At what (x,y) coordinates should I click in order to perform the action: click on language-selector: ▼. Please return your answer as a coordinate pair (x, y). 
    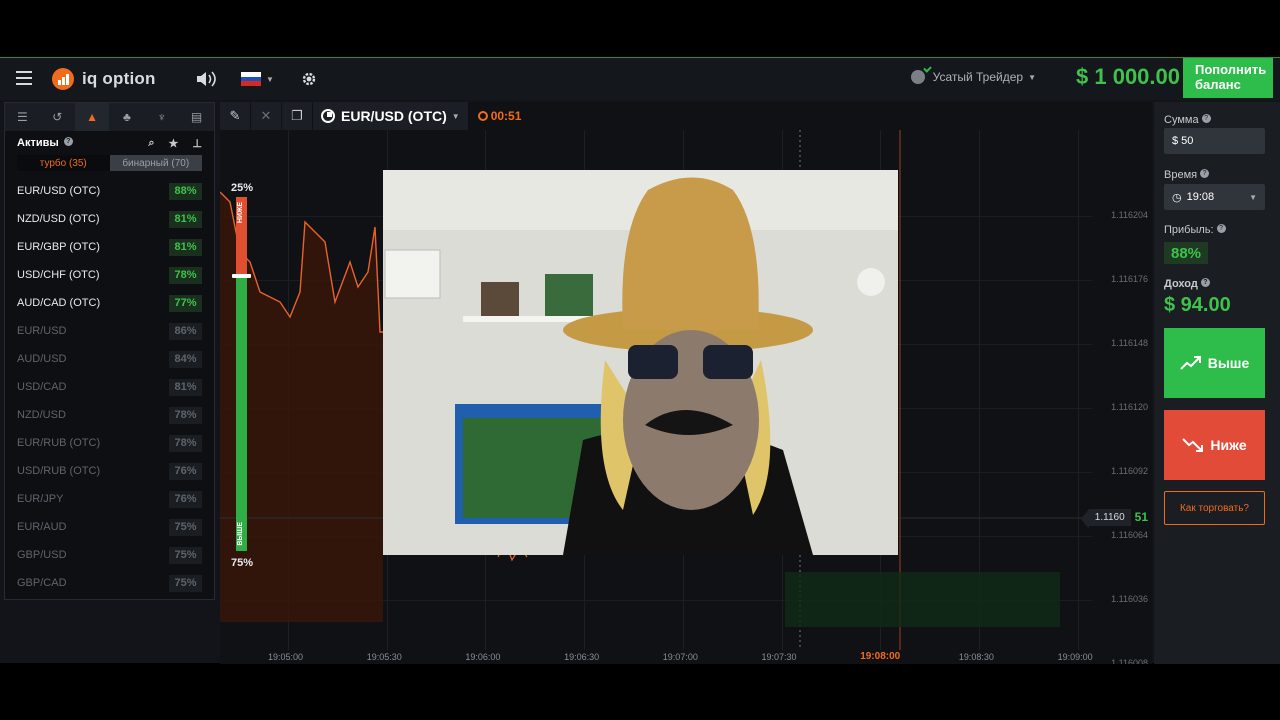
    Looking at the image, I should click on (257, 79).